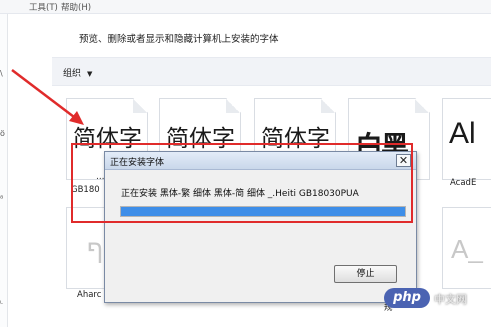 This screenshot has width=491, height=327. What do you see at coordinates (95, 249) in the screenshot?
I see `font-sample: ף` at bounding box center [95, 249].